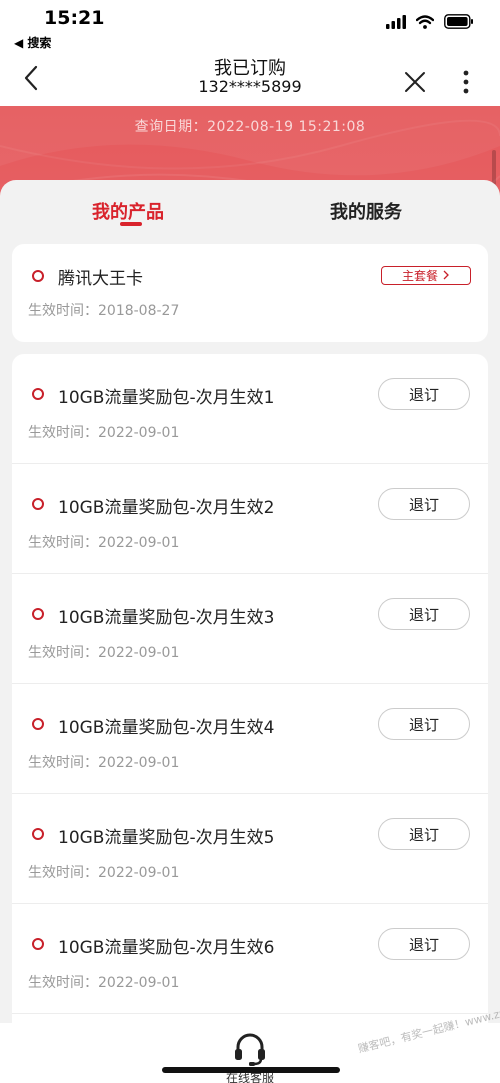  What do you see at coordinates (466, 82) in the screenshot?
I see `more-icon` at bounding box center [466, 82].